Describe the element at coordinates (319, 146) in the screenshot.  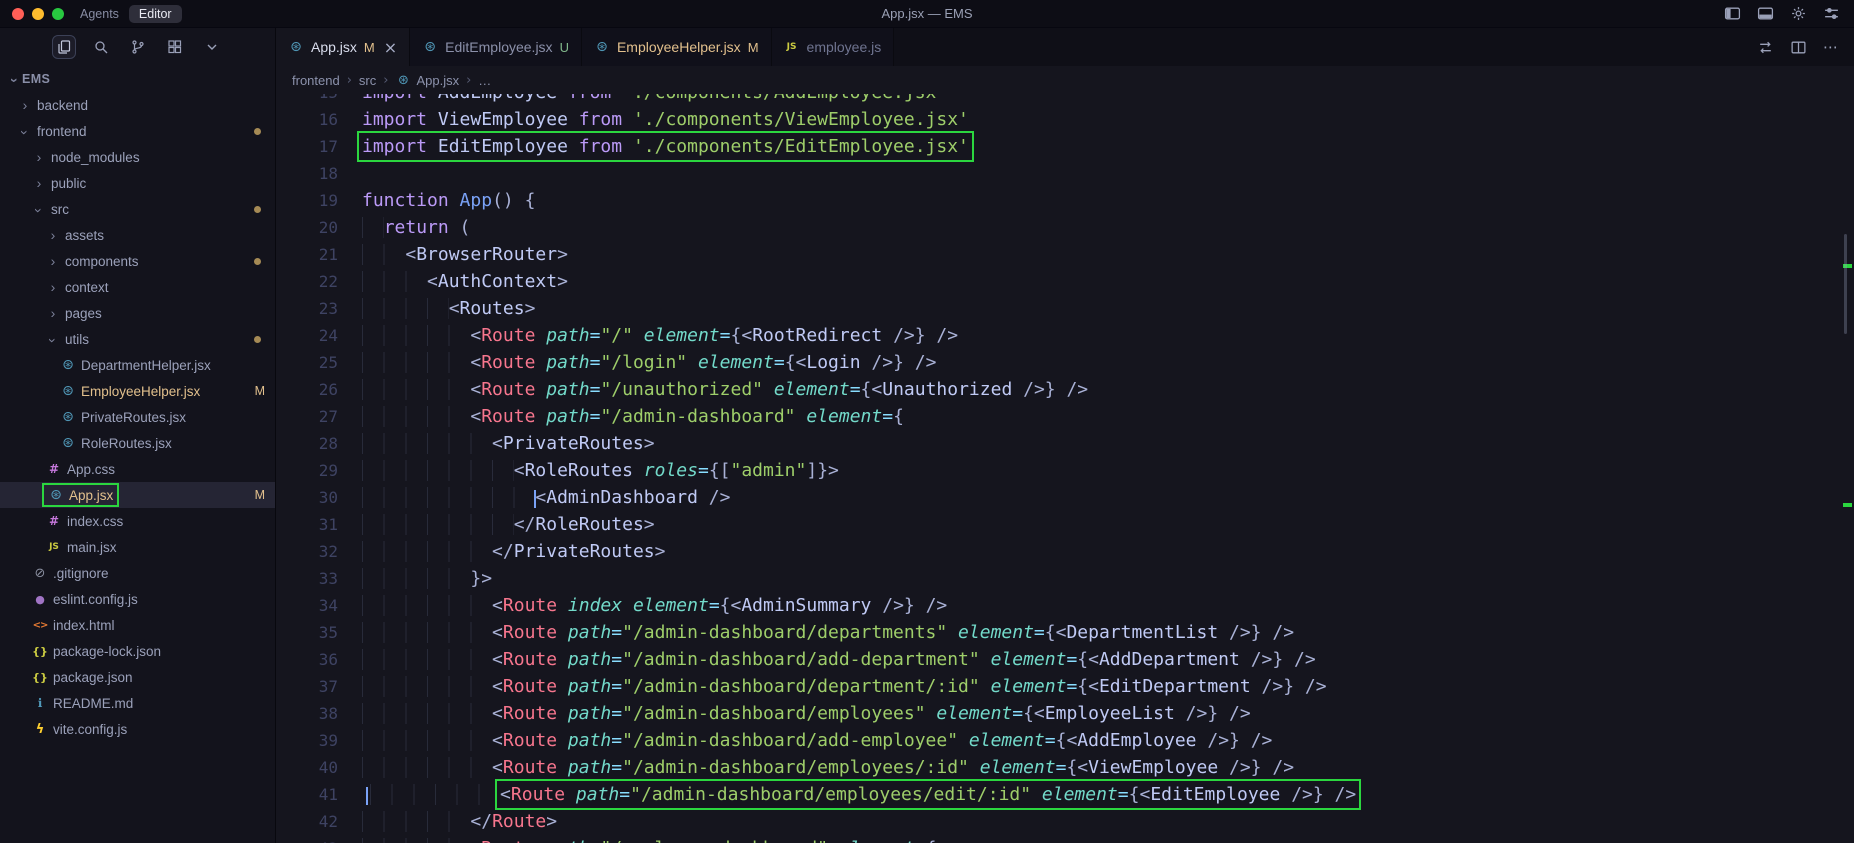
I see `line-number: 17` at that location.